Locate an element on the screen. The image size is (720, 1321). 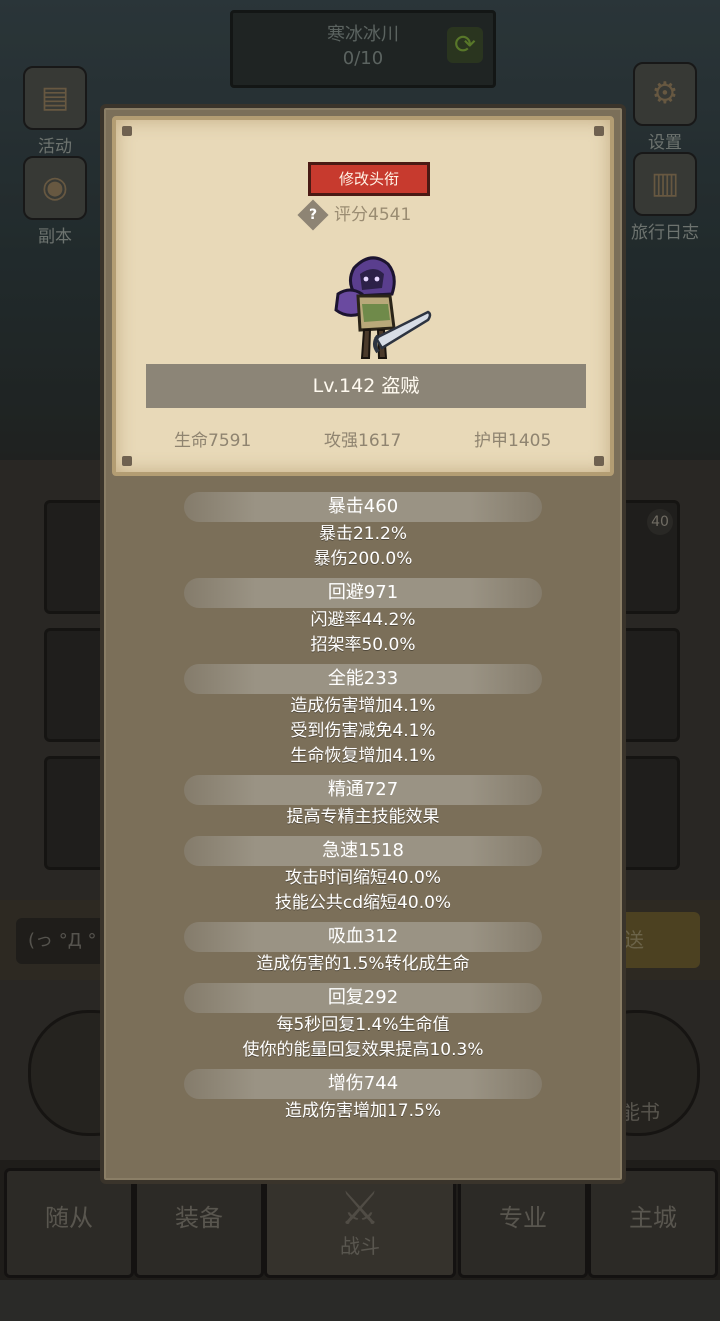
attr-line: 技能公共cd缩短40.0% is located at coordinates (363, 903).